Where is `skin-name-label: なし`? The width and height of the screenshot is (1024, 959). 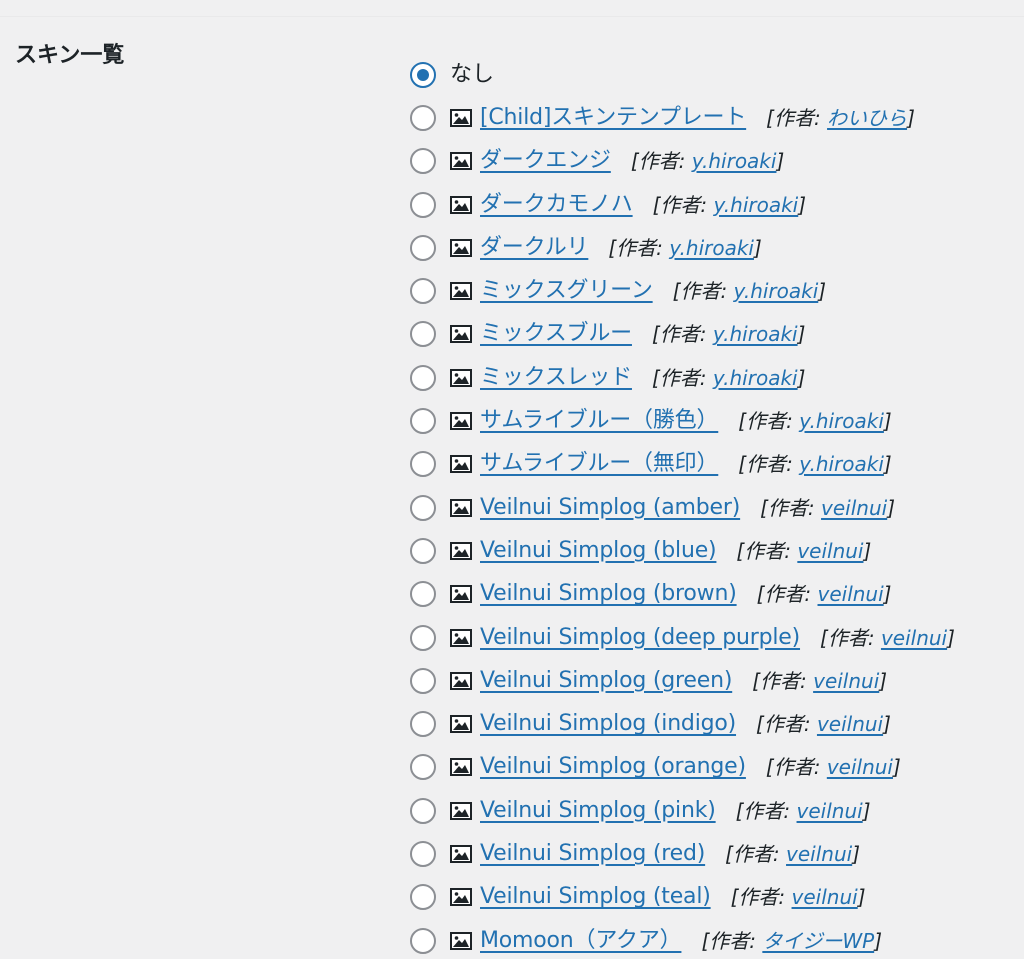
skin-name-label: なし is located at coordinates (472, 75).